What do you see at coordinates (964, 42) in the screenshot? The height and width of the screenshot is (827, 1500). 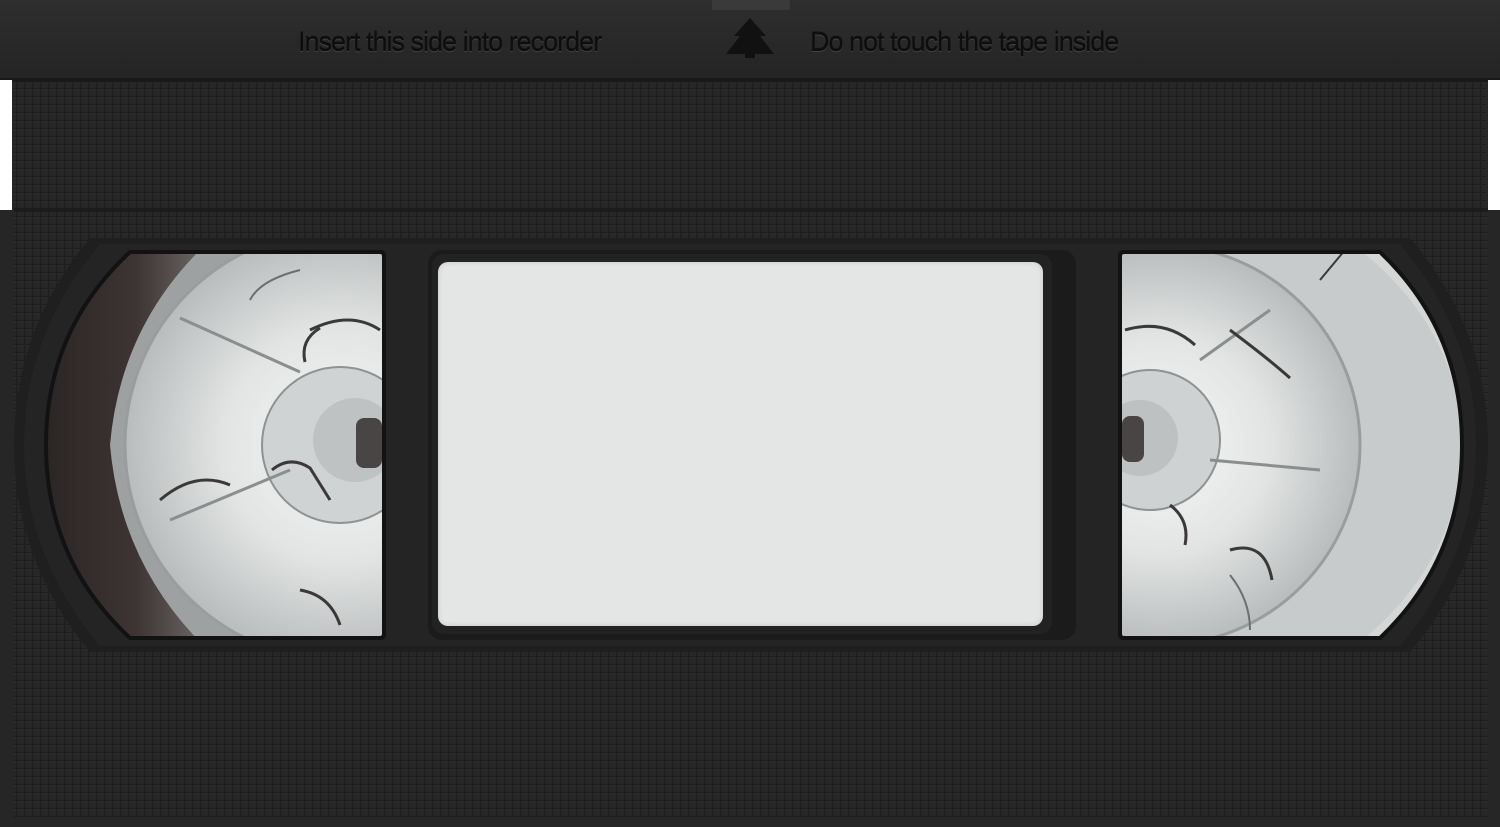 I see `tape-warning-text: Do not touch the tape inside` at bounding box center [964, 42].